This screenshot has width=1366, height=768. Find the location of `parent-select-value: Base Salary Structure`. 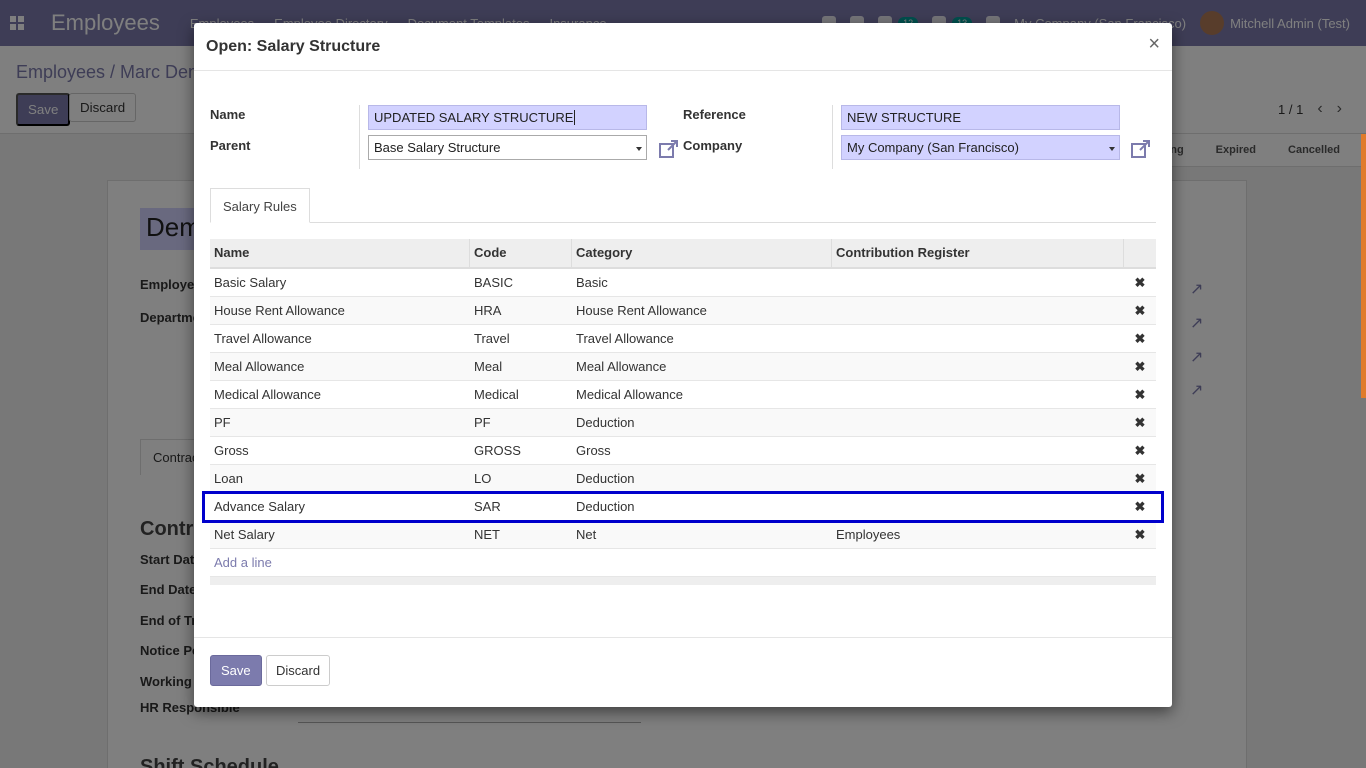

parent-select-value: Base Salary Structure is located at coordinates (437, 147).